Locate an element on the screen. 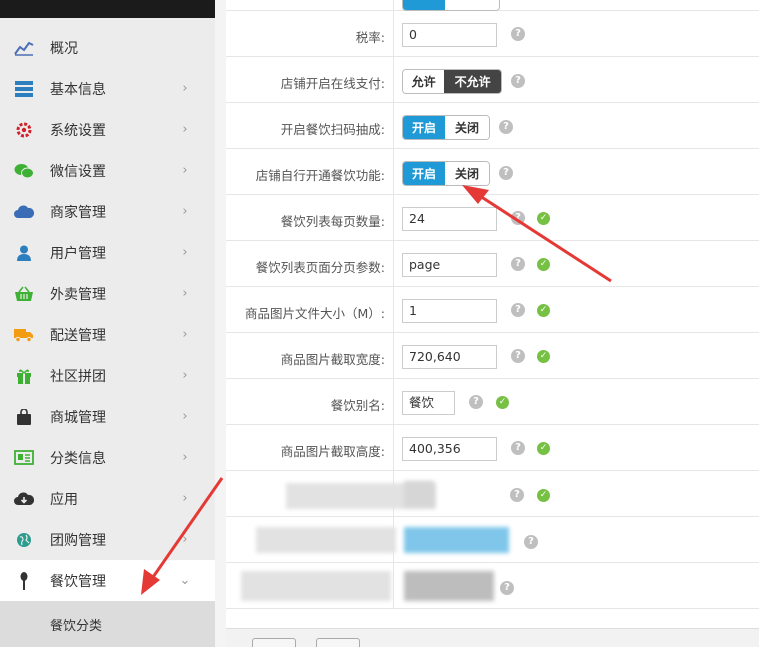 The image size is (759, 647). sidebar-item-group-buy-management: 团购管理 › is located at coordinates (107, 539).